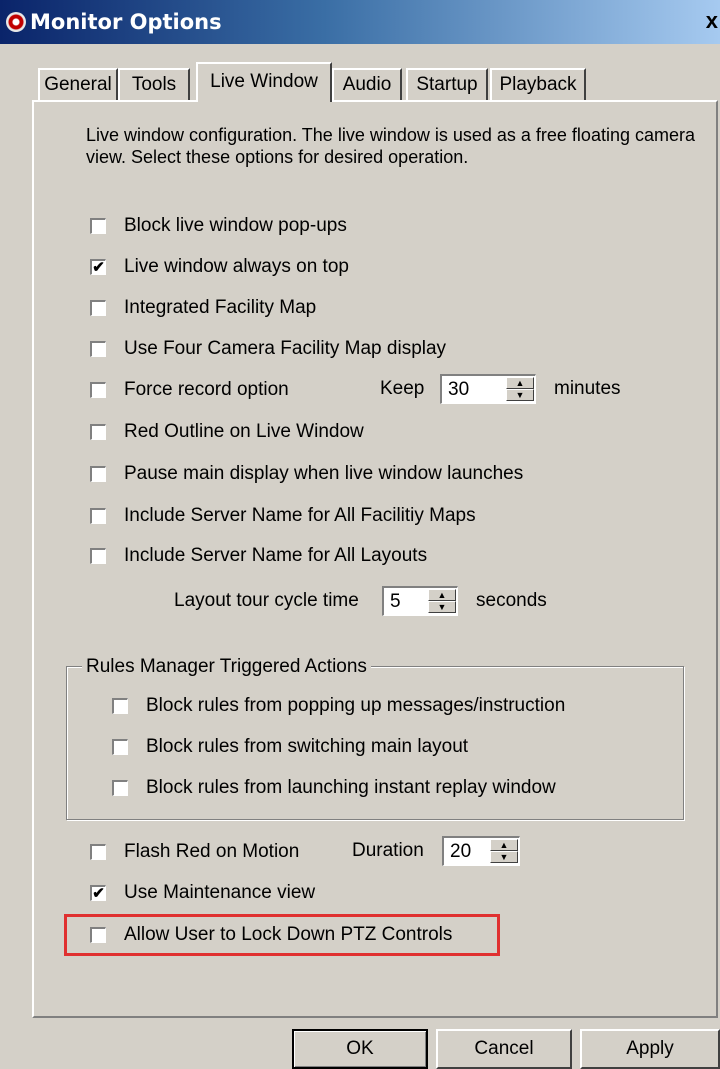 The image size is (720, 1069). What do you see at coordinates (712, 21) in the screenshot?
I see `close-icon: x` at bounding box center [712, 21].